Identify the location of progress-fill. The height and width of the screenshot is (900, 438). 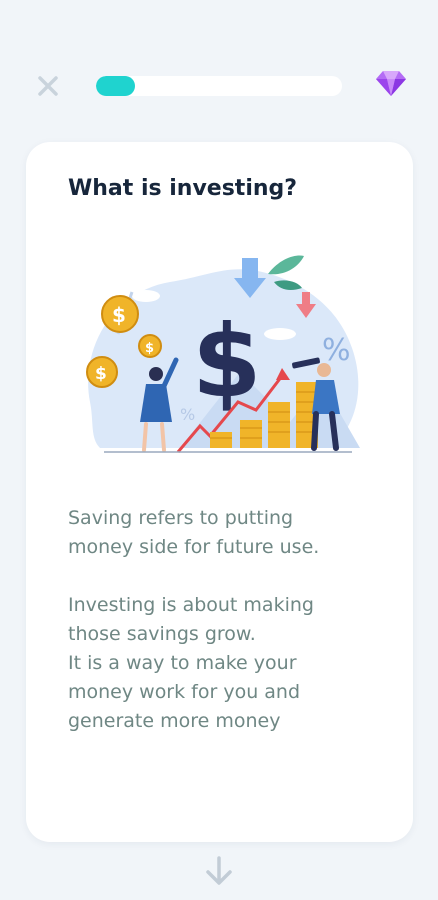
(116, 86).